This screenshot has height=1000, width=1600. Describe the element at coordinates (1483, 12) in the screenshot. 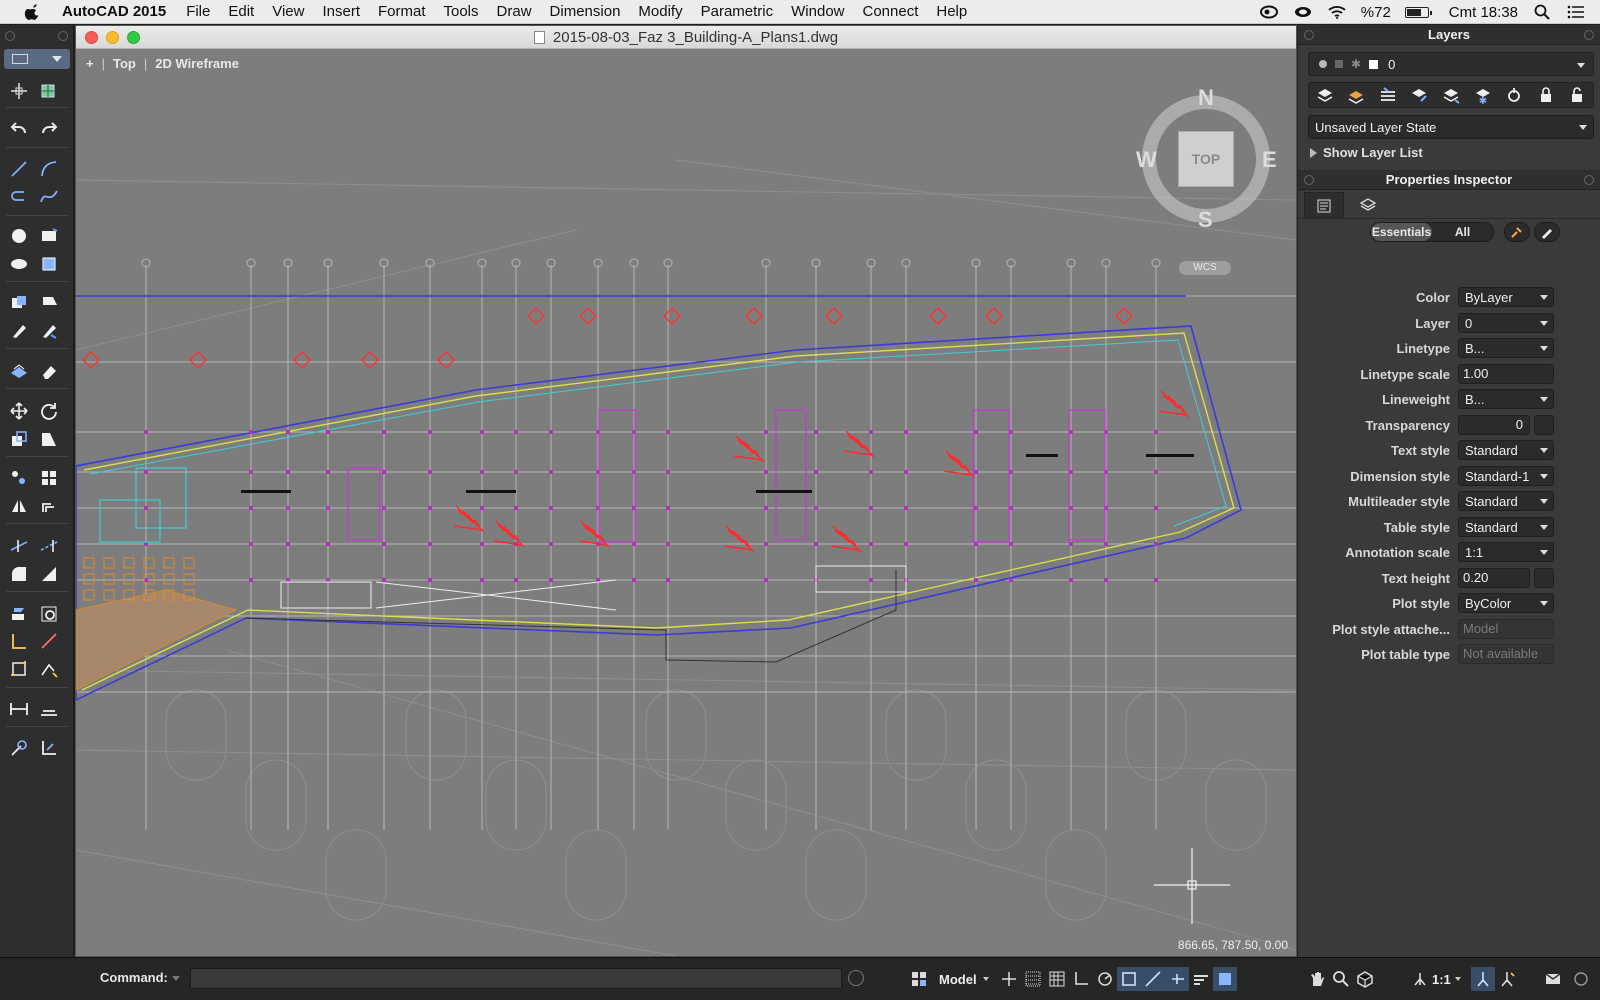

I see `clock: Cmt 18:38` at that location.